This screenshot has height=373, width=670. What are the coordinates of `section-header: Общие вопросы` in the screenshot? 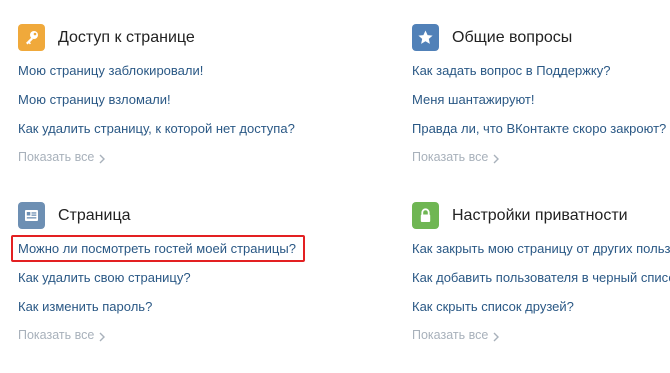 It's located at (541, 37).